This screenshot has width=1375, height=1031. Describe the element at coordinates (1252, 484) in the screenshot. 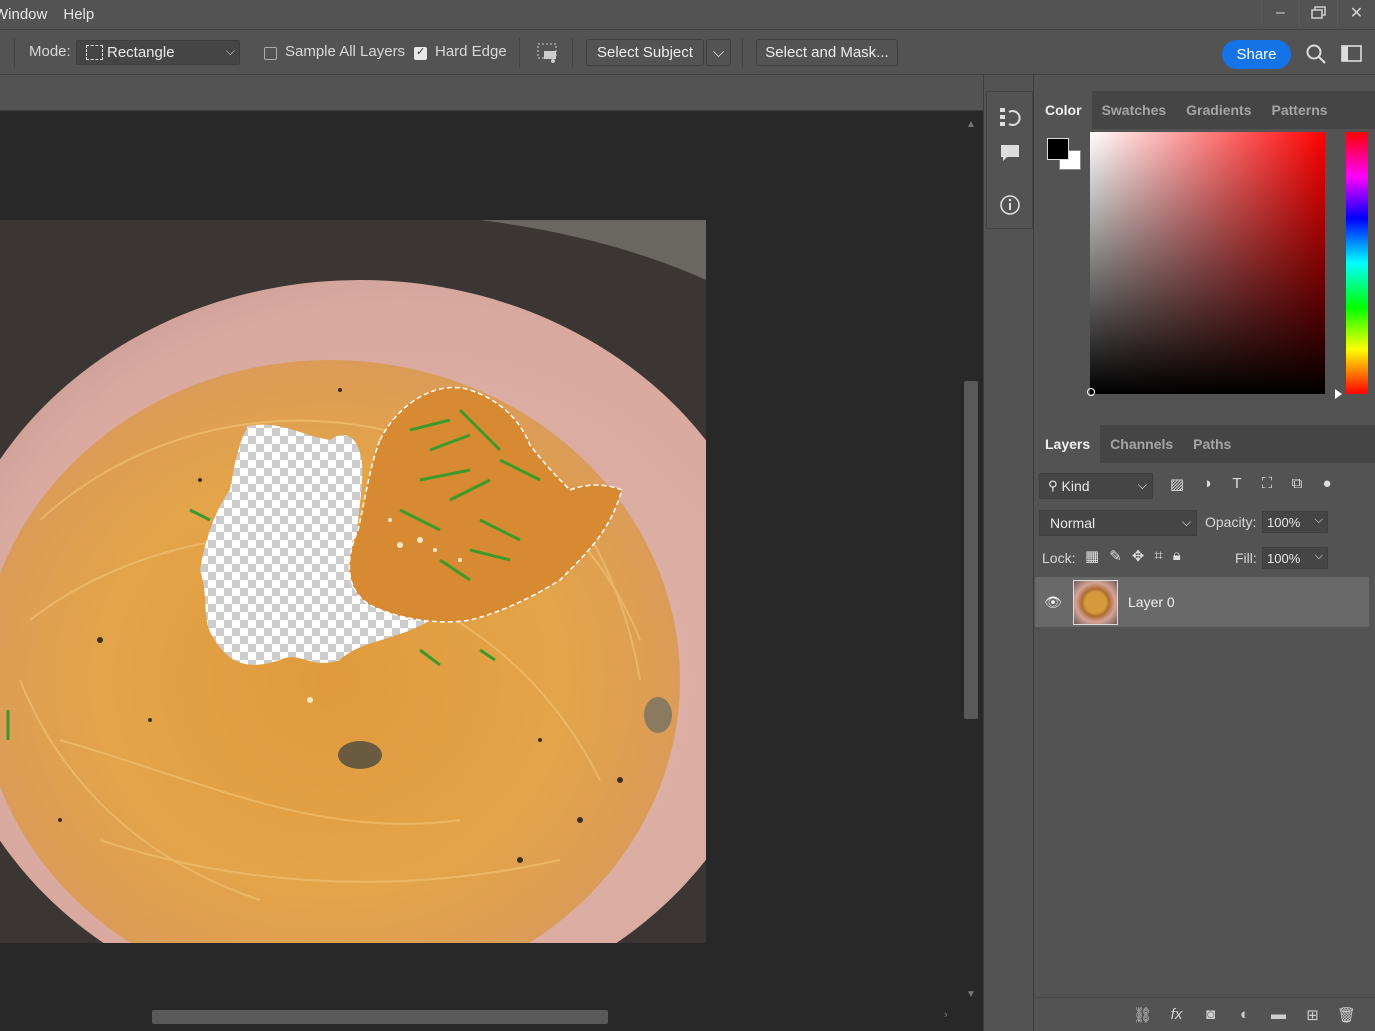

I see `layer-filter-icons: ▨ ◑ T ⛶ ⧉ ●` at that location.